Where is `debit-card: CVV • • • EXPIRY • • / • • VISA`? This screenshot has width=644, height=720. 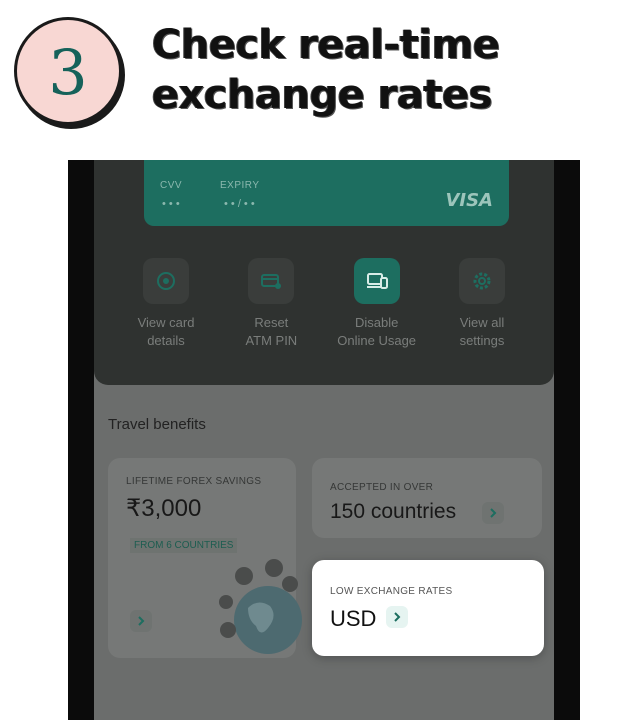 debit-card: CVV • • • EXPIRY • • / • • VISA is located at coordinates (326, 193).